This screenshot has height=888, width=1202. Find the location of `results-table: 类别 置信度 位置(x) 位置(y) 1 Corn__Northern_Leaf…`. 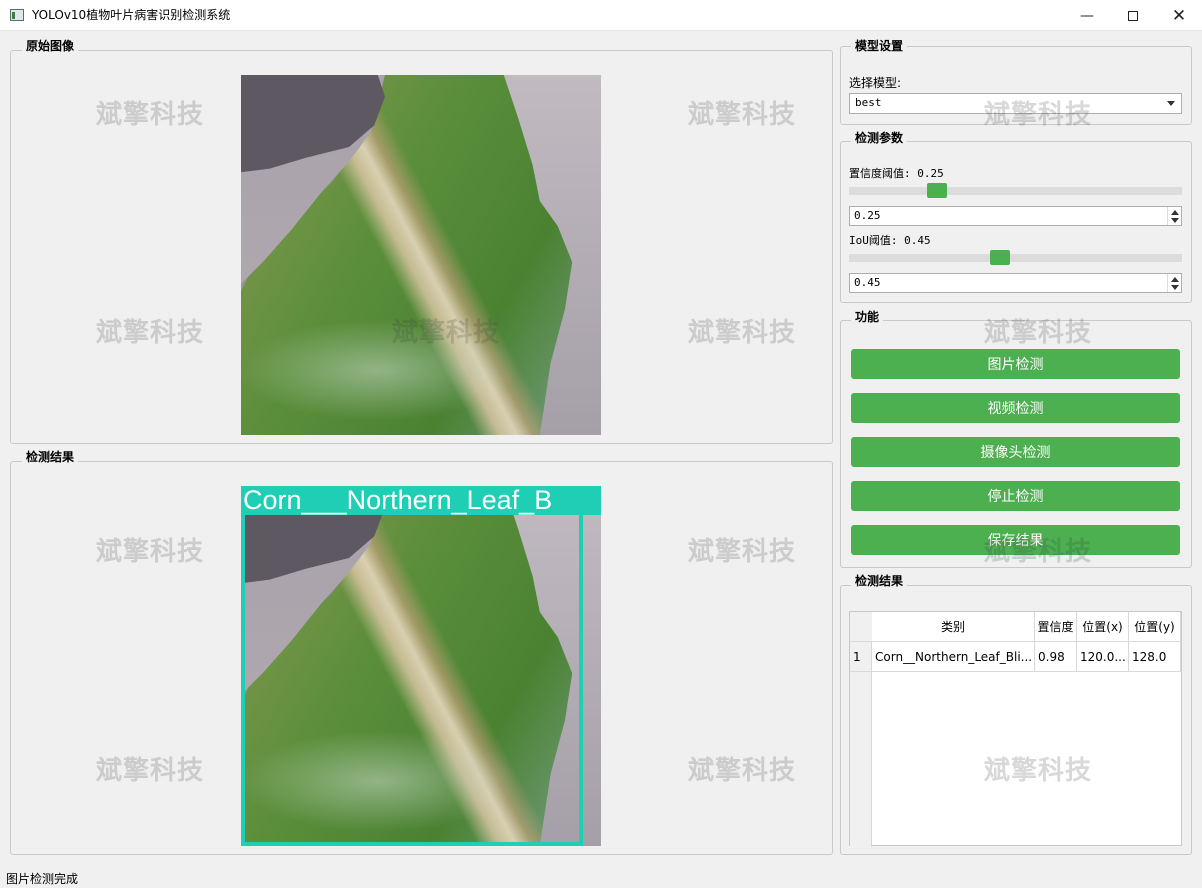

results-table: 类别 置信度 位置(x) 位置(y) 1 Corn__Northern_Leaf… is located at coordinates (1015, 729).